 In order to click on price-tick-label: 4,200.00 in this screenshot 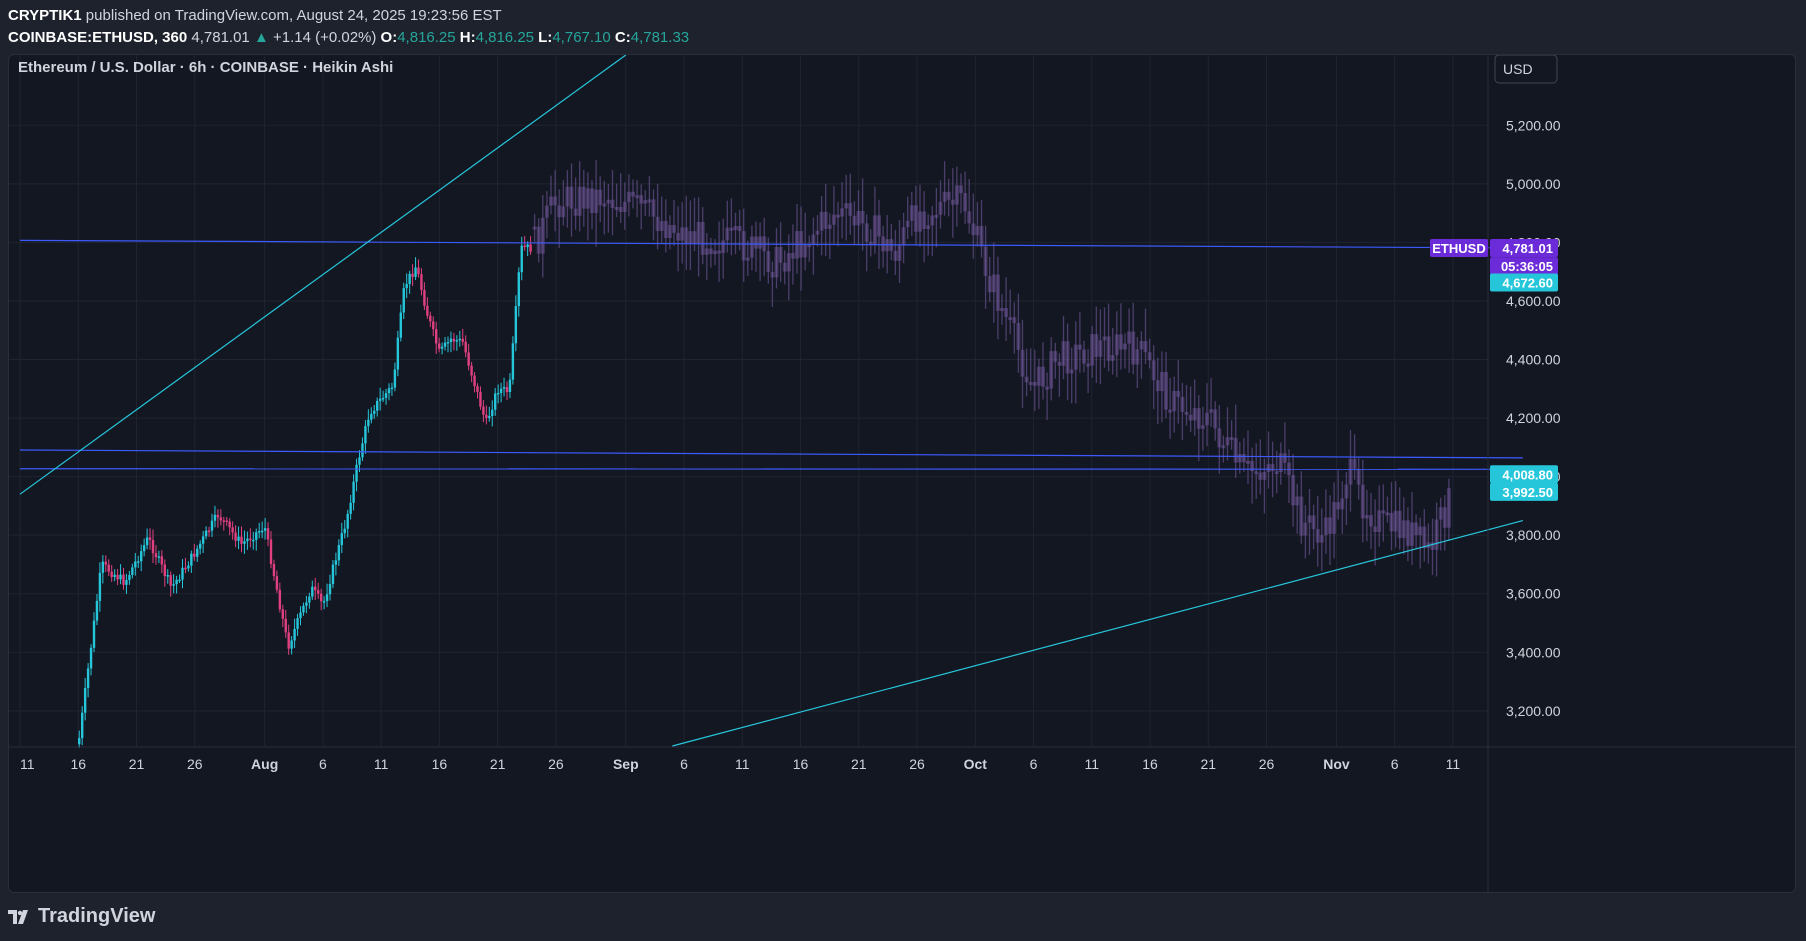, I will do `click(1533, 418)`.